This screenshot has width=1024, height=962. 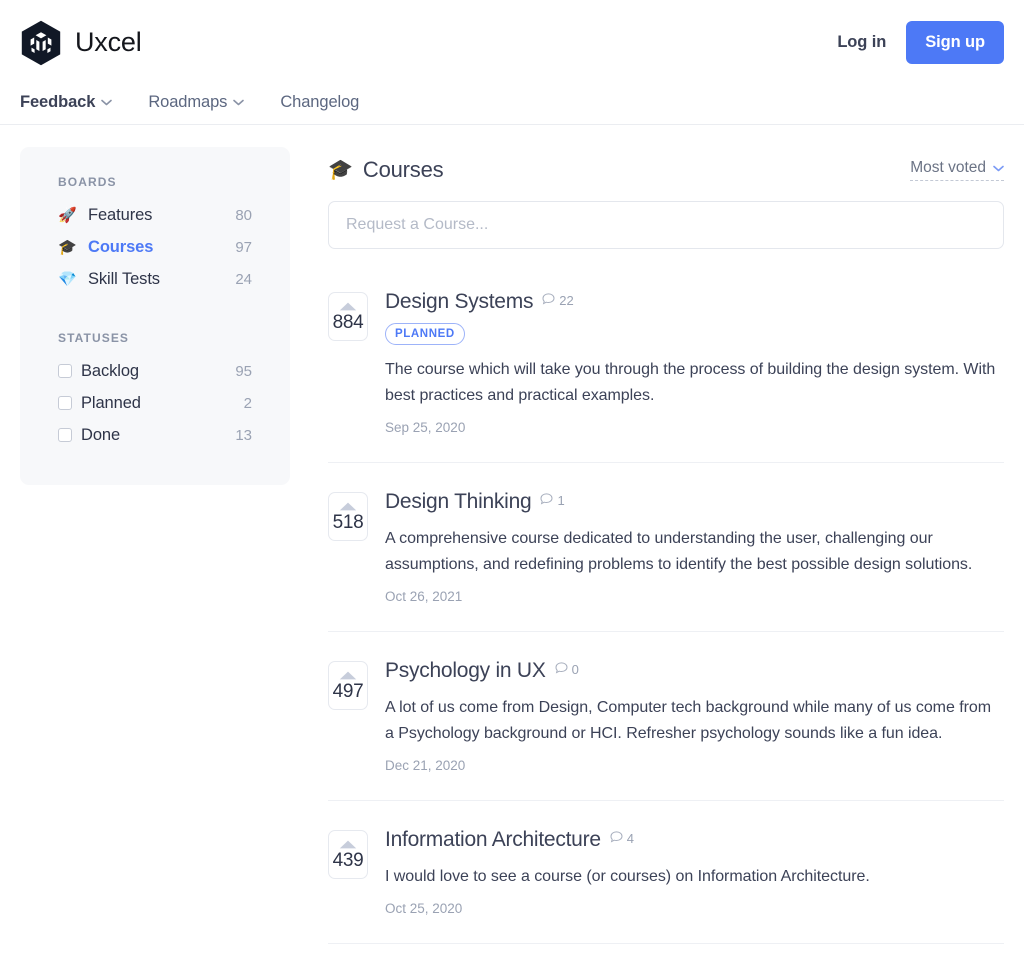 I want to click on status-filter-count: 95, so click(x=243, y=371).